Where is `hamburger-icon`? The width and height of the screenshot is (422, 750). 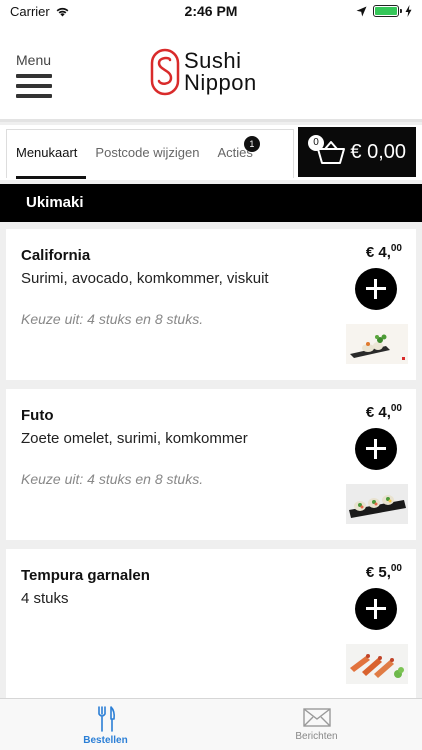
hamburger-icon is located at coordinates (36, 86).